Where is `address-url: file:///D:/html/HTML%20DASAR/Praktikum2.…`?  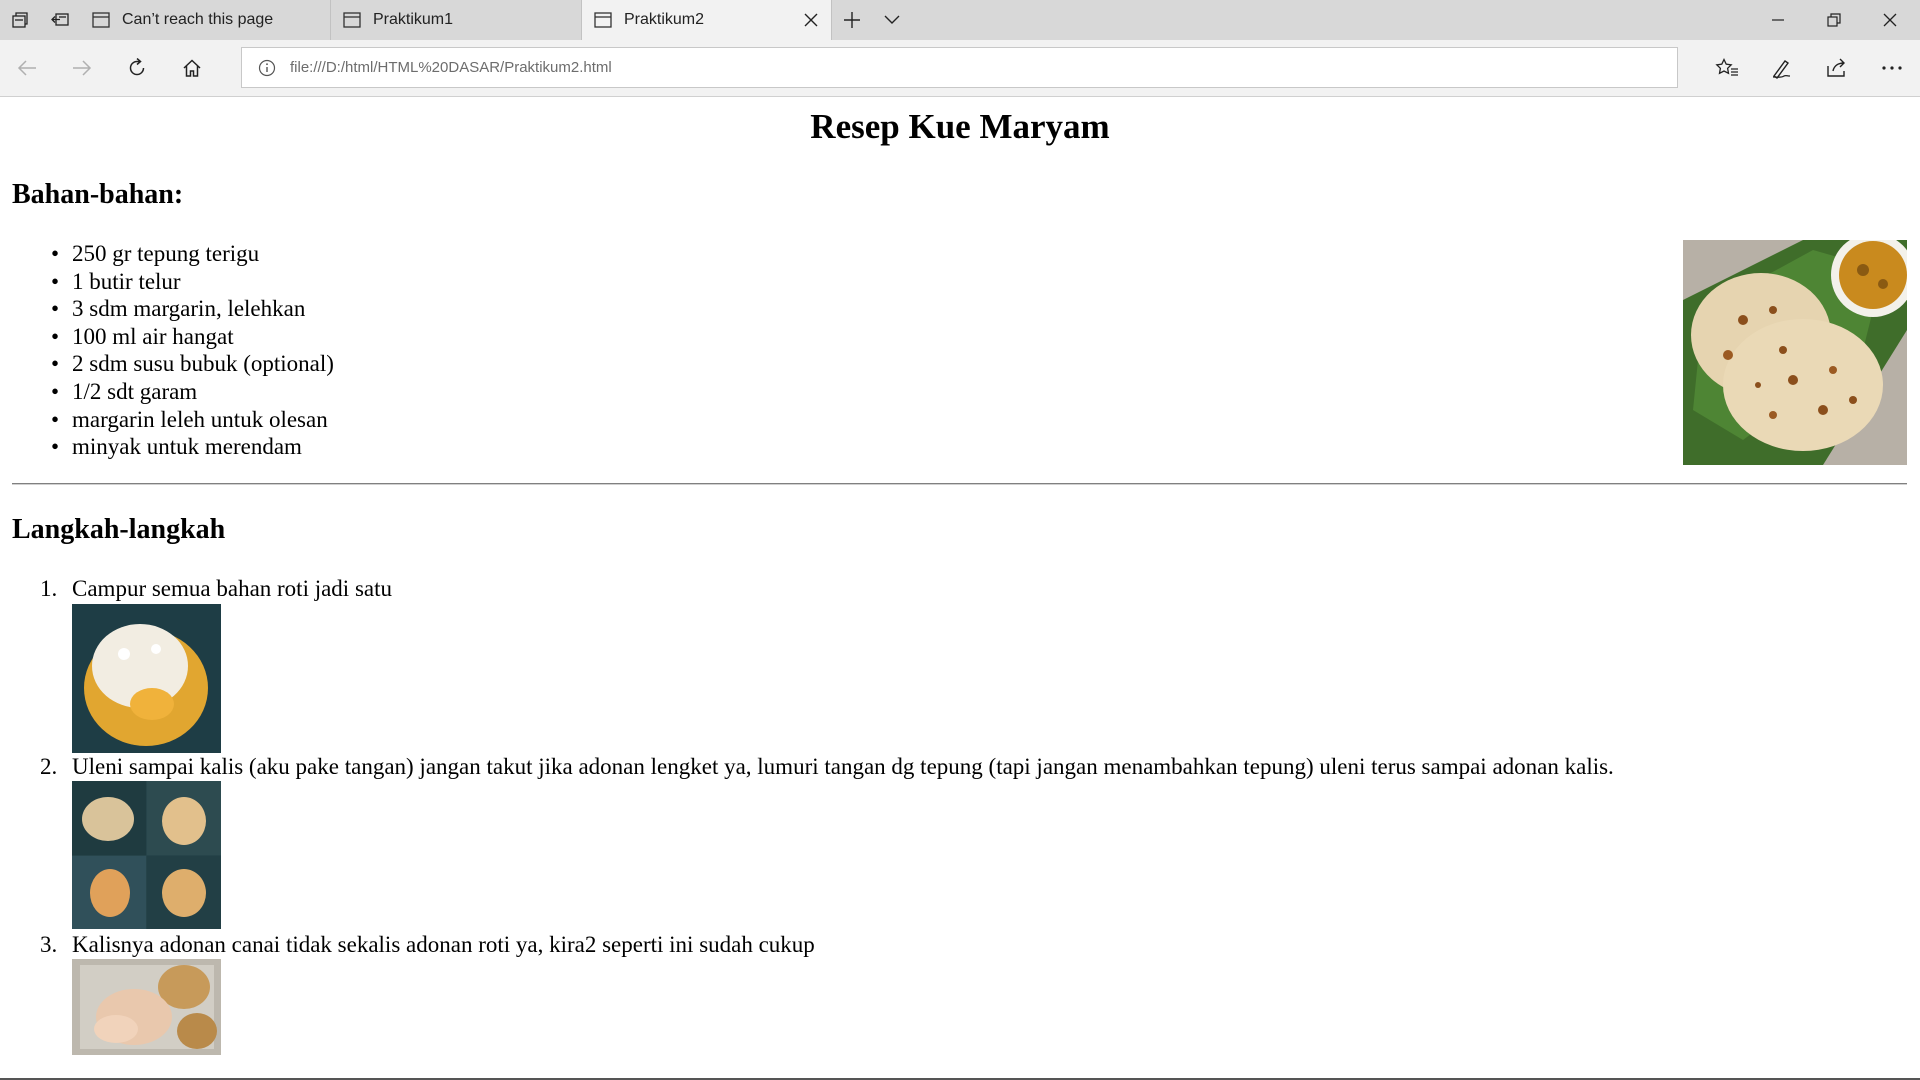
address-url: file:///D:/html/HTML%20DASAR/Praktikum2.… is located at coordinates (451, 67).